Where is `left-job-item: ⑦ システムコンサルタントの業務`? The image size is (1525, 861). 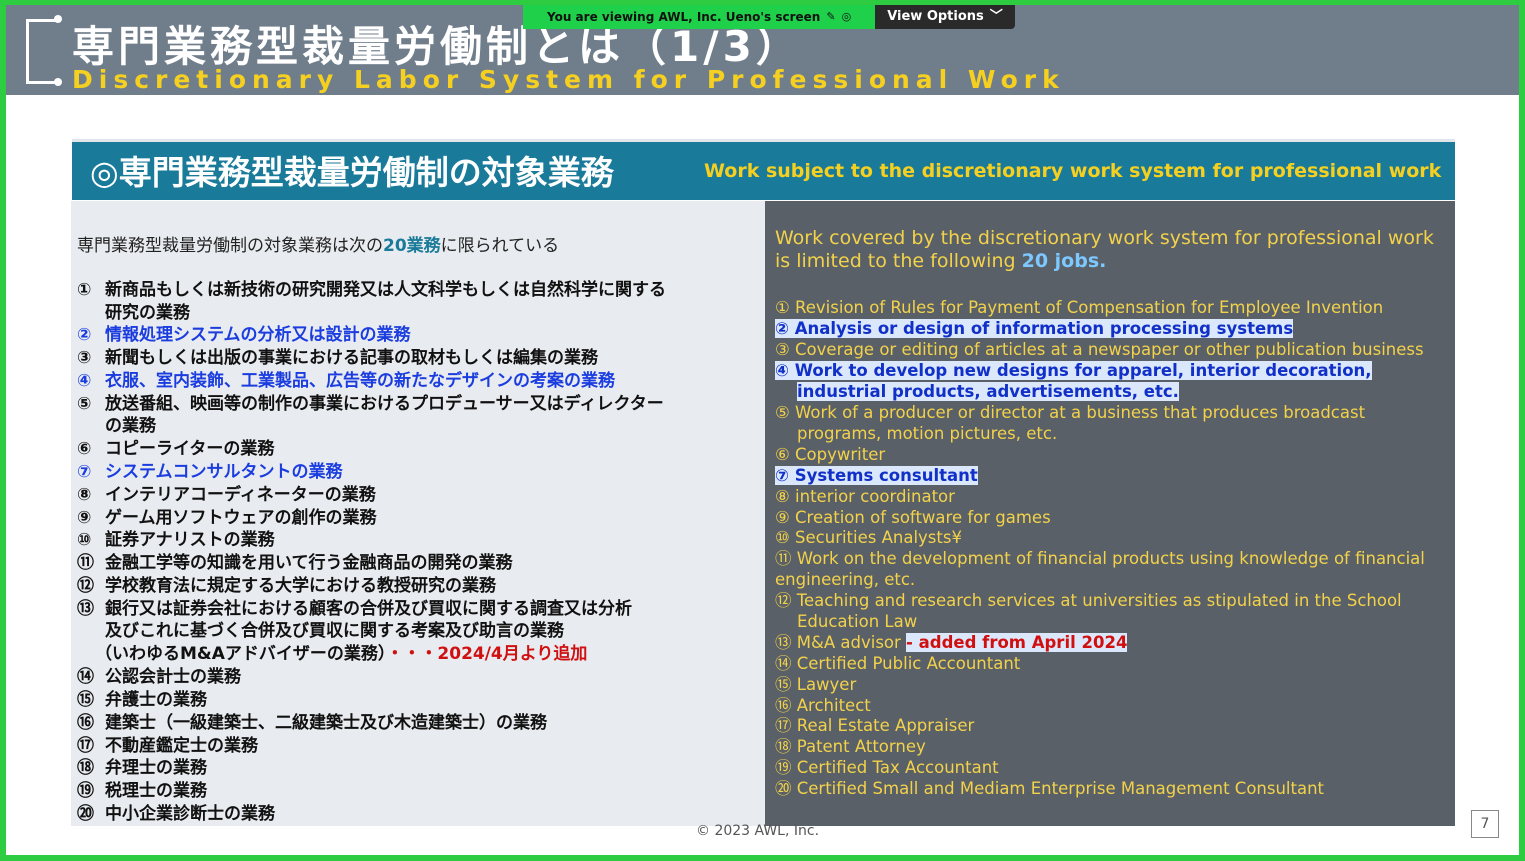 left-job-item: ⑦ システムコンサルタントの業務 is located at coordinates (210, 469).